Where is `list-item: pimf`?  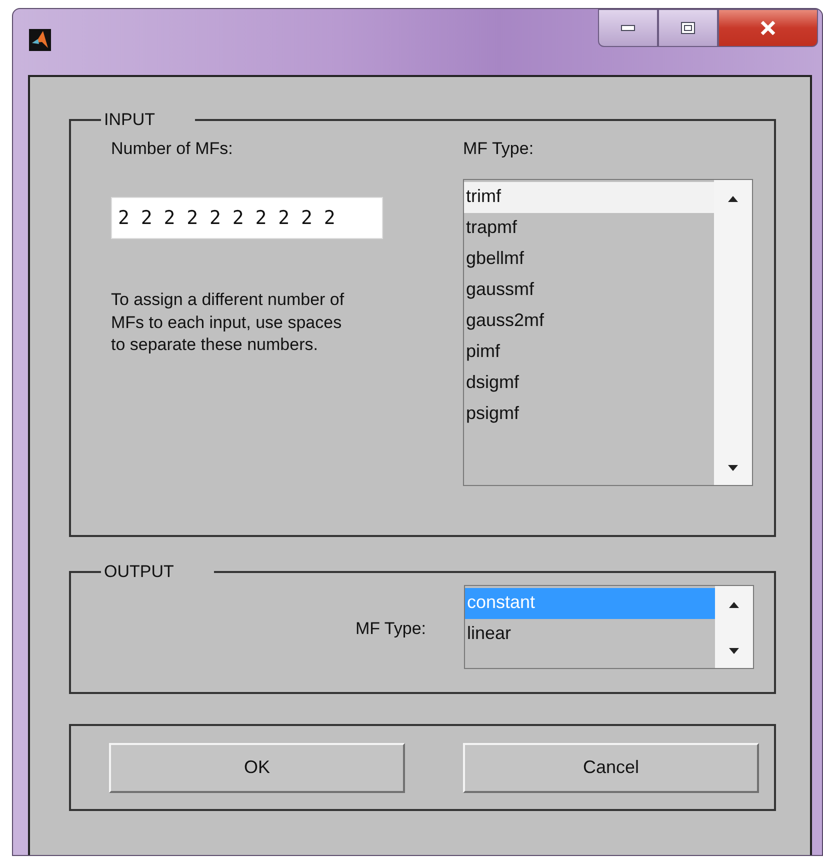
list-item: pimf is located at coordinates (589, 352).